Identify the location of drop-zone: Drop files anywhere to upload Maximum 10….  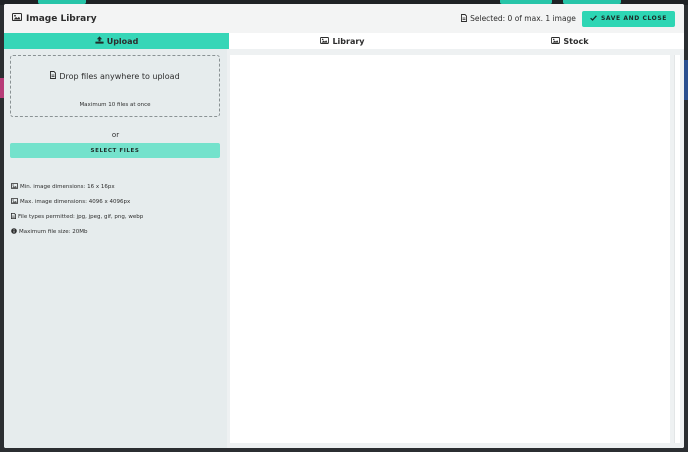
(115, 86).